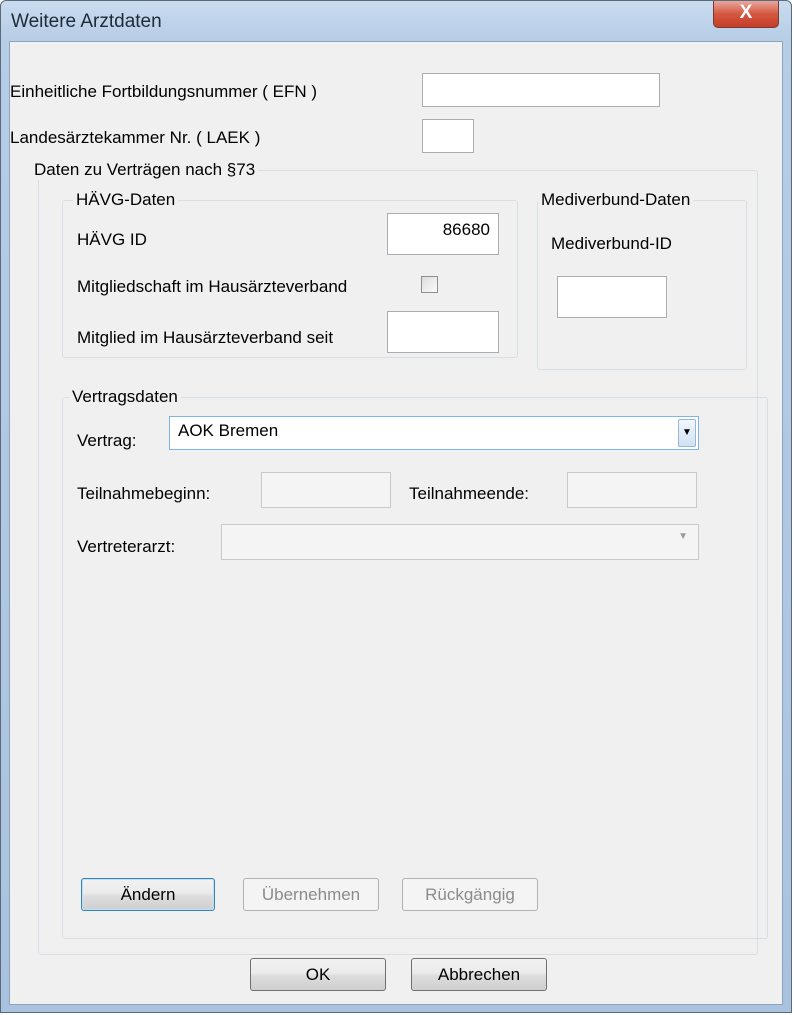  I want to click on close-icon: X, so click(746, 12).